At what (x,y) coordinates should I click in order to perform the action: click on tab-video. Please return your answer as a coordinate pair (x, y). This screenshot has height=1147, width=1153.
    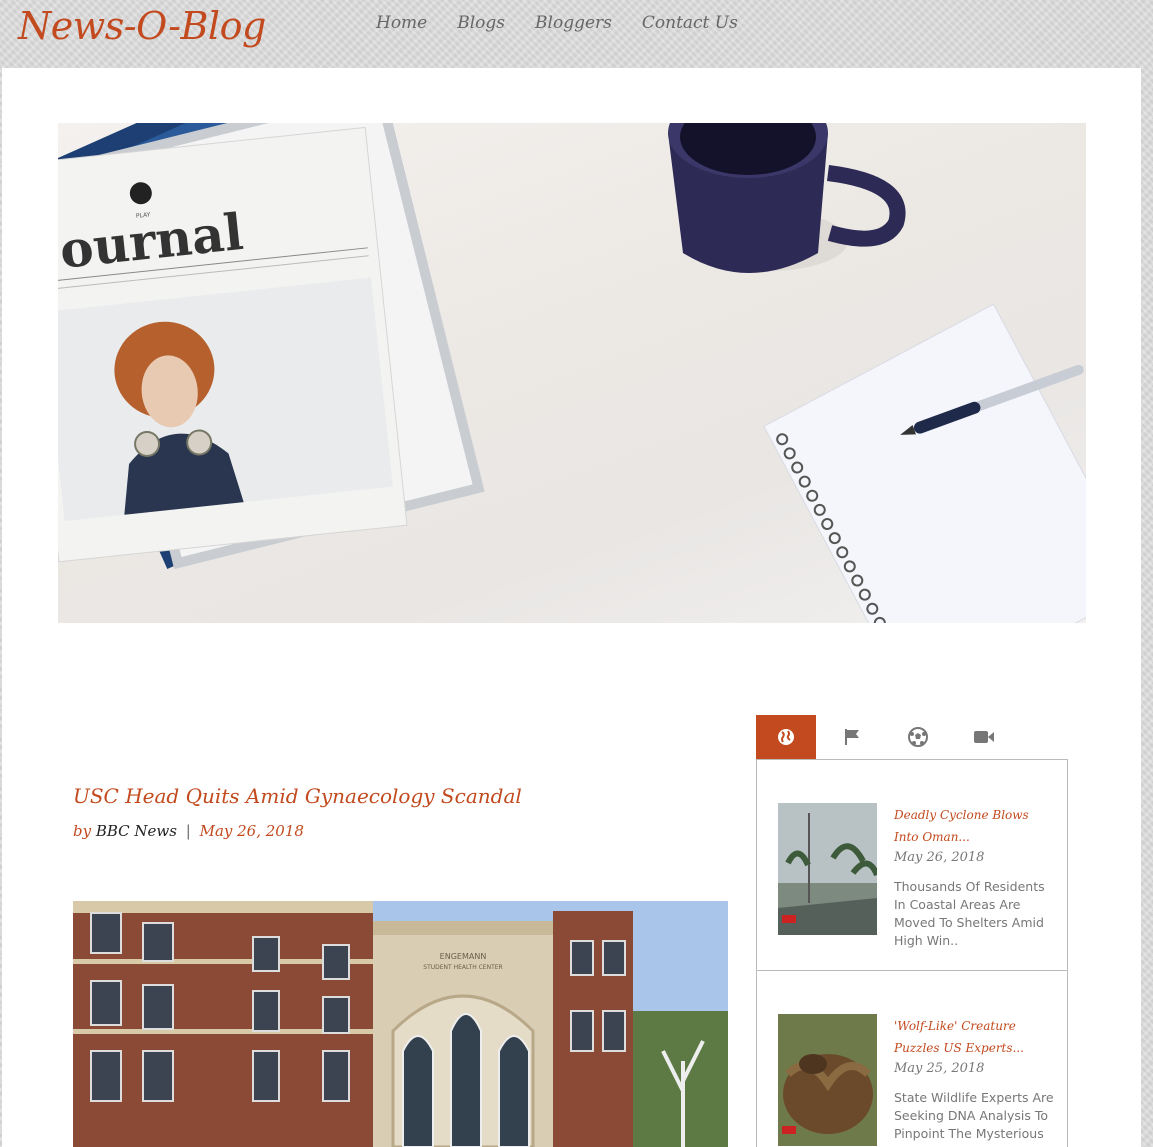
    Looking at the image, I should click on (984, 737).